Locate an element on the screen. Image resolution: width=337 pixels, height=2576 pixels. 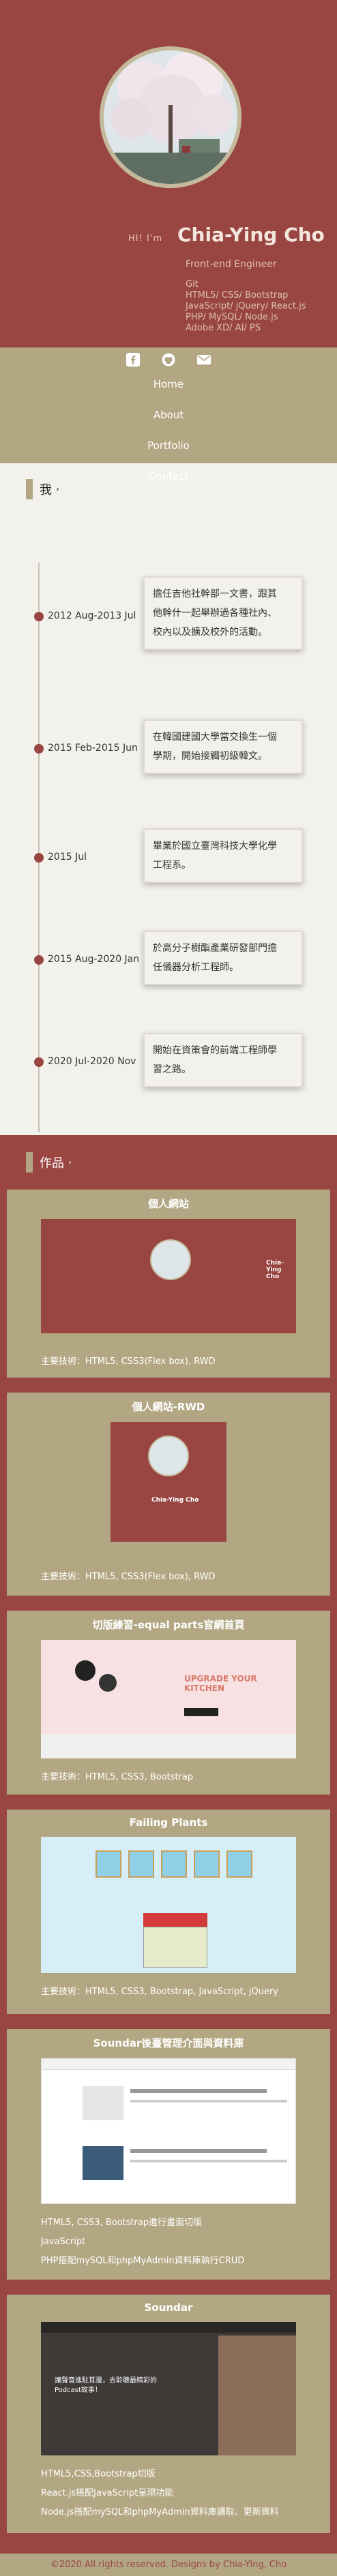
github-icon is located at coordinates (168, 360).